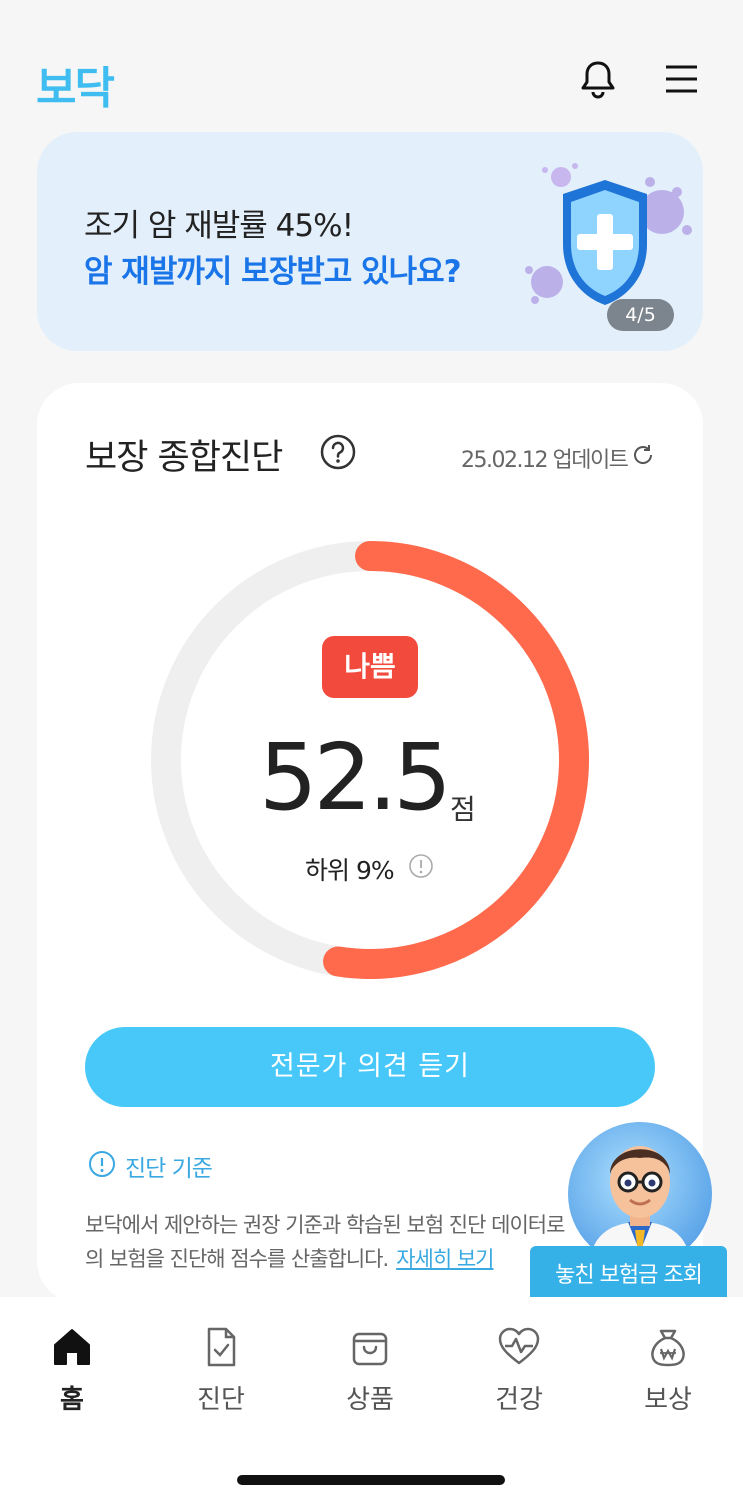 This screenshot has width=743, height=1503. Describe the element at coordinates (640, 315) in the screenshot. I see `banner-pager: 4/5` at that location.